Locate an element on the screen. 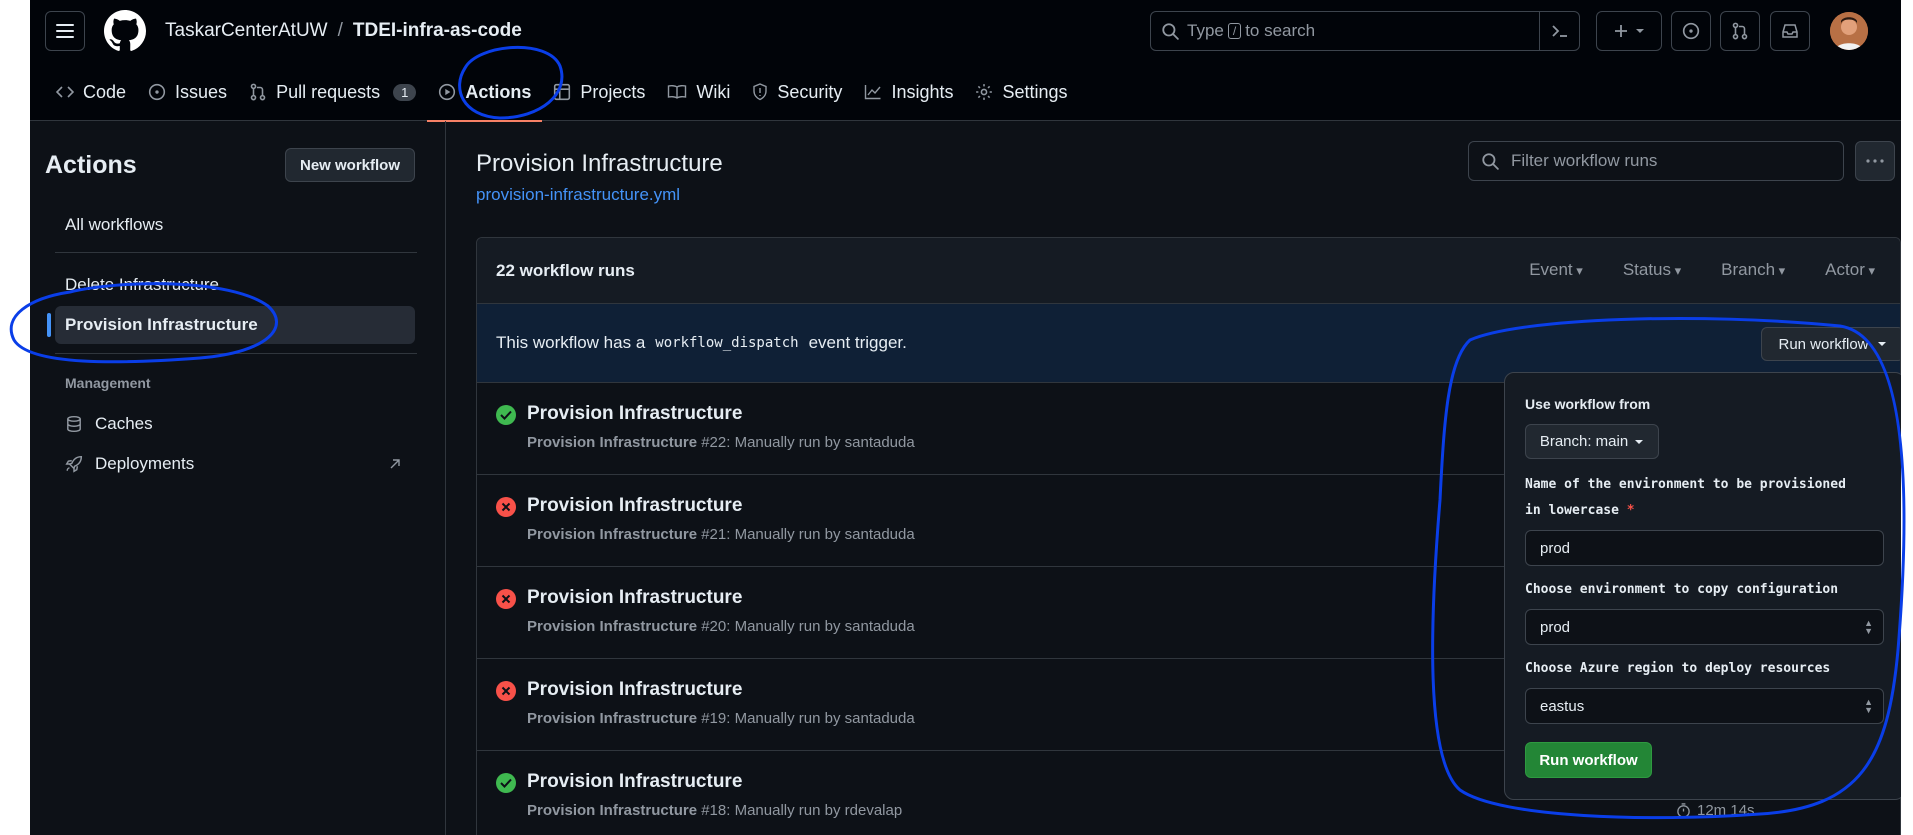 The height and width of the screenshot is (835, 1913). branch-select-button: Branch: main is located at coordinates (1592, 441).